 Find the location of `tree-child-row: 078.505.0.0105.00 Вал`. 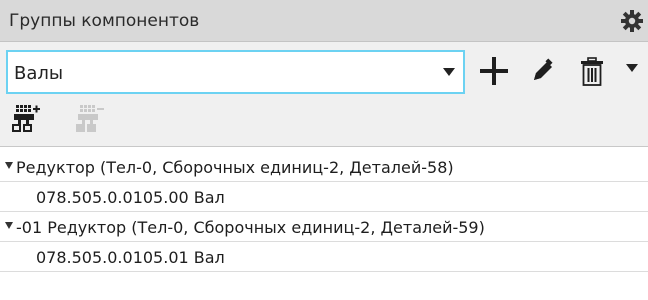

tree-child-row: 078.505.0.0105.00 Вал is located at coordinates (324, 197).